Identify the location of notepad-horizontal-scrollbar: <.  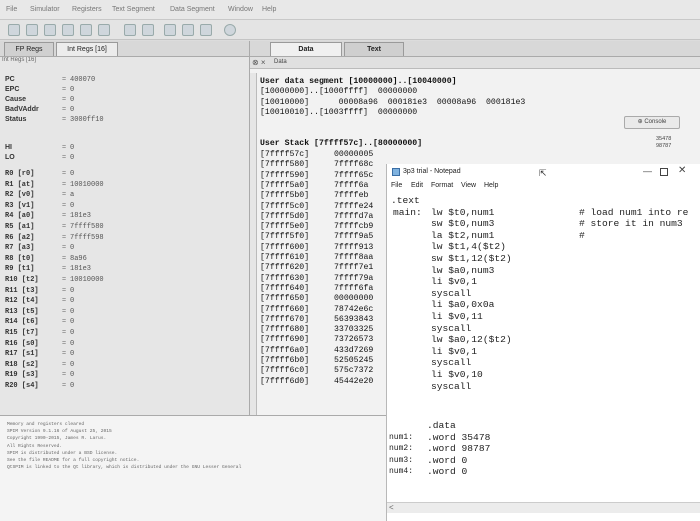
(543, 507).